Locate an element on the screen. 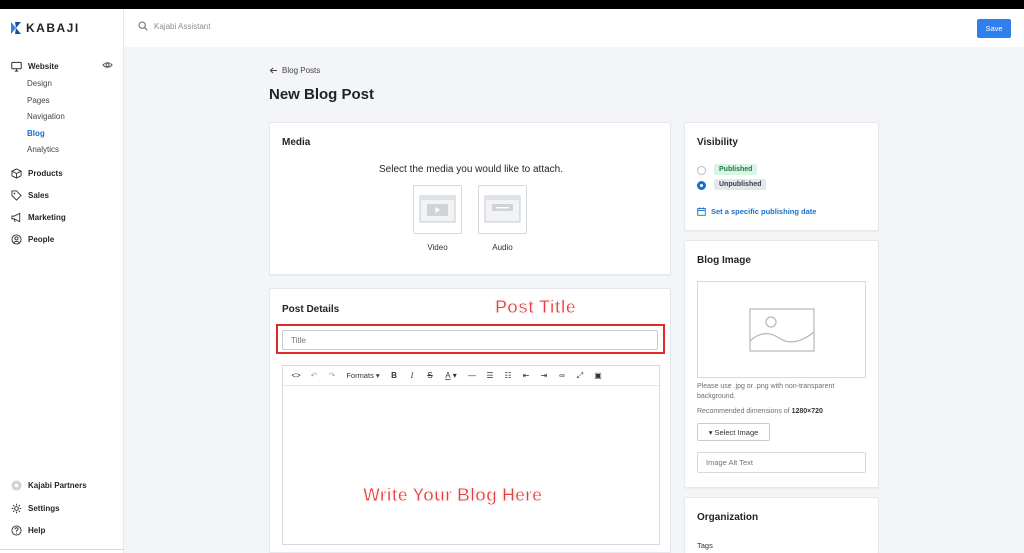  visibility-title: Visibility is located at coordinates (717, 142).